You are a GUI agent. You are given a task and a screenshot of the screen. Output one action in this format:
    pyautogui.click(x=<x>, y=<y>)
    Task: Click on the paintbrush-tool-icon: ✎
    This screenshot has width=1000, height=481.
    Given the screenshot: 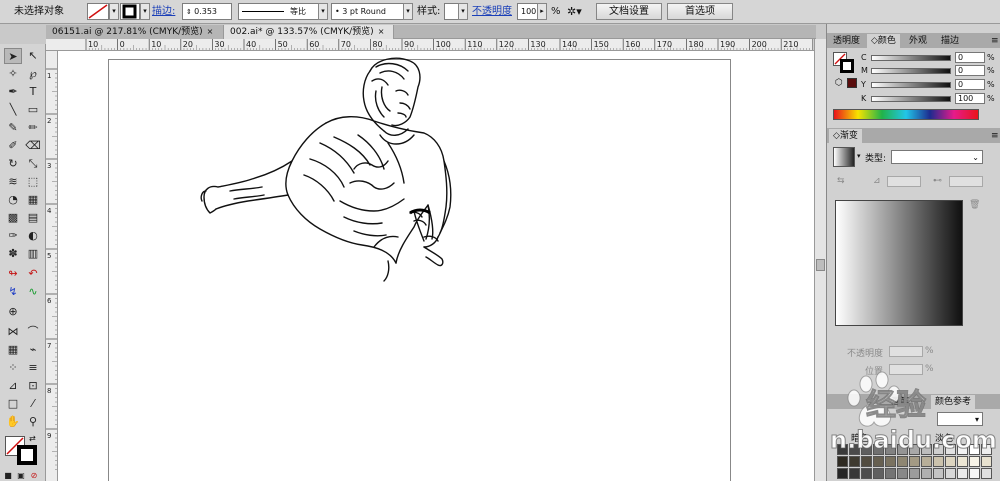 What is the action you would take?
    pyautogui.click(x=13, y=128)
    